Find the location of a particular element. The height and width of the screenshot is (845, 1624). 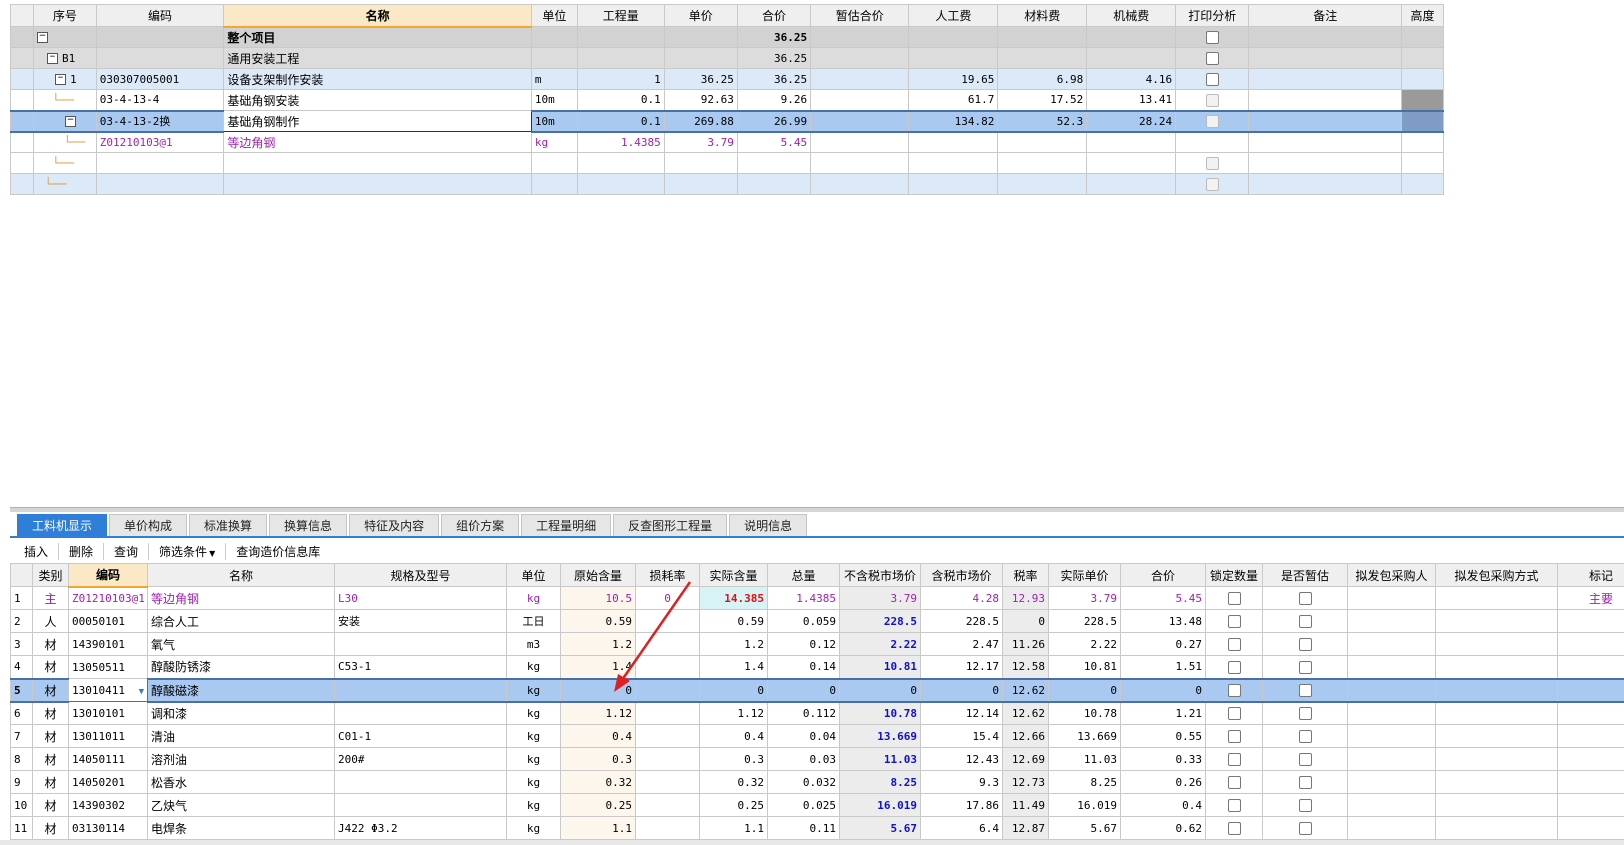

orig-content-cell: 1.1 is located at coordinates (598, 828).